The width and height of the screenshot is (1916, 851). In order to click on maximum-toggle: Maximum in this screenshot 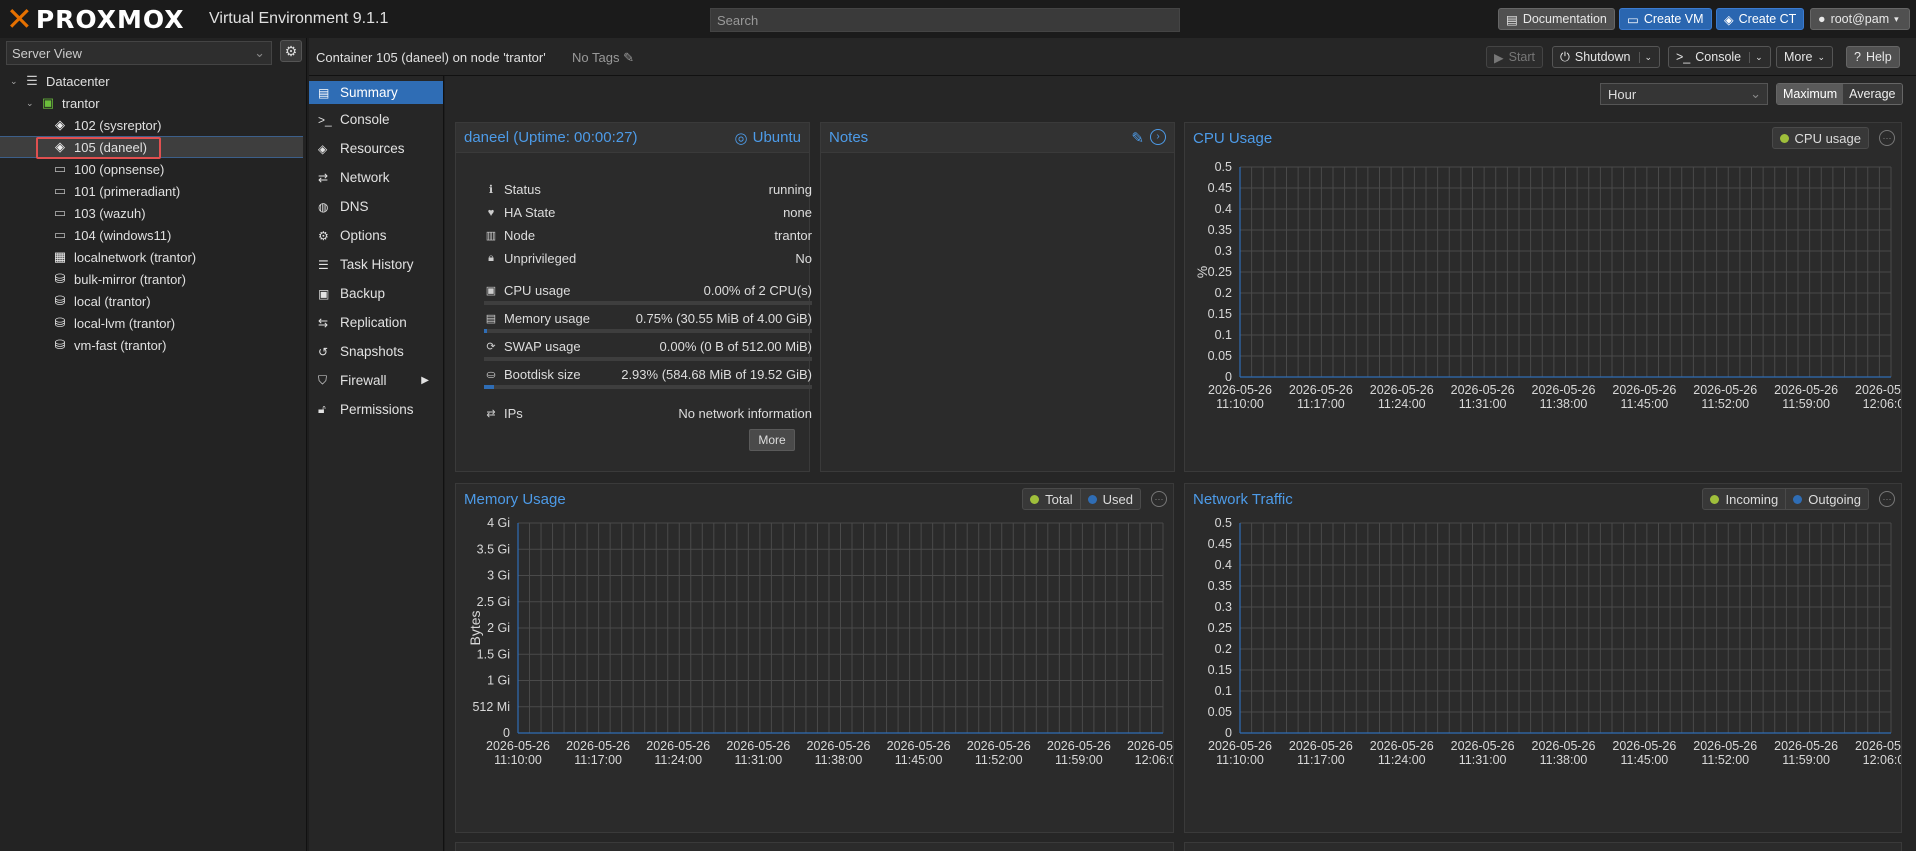, I will do `click(1810, 94)`.